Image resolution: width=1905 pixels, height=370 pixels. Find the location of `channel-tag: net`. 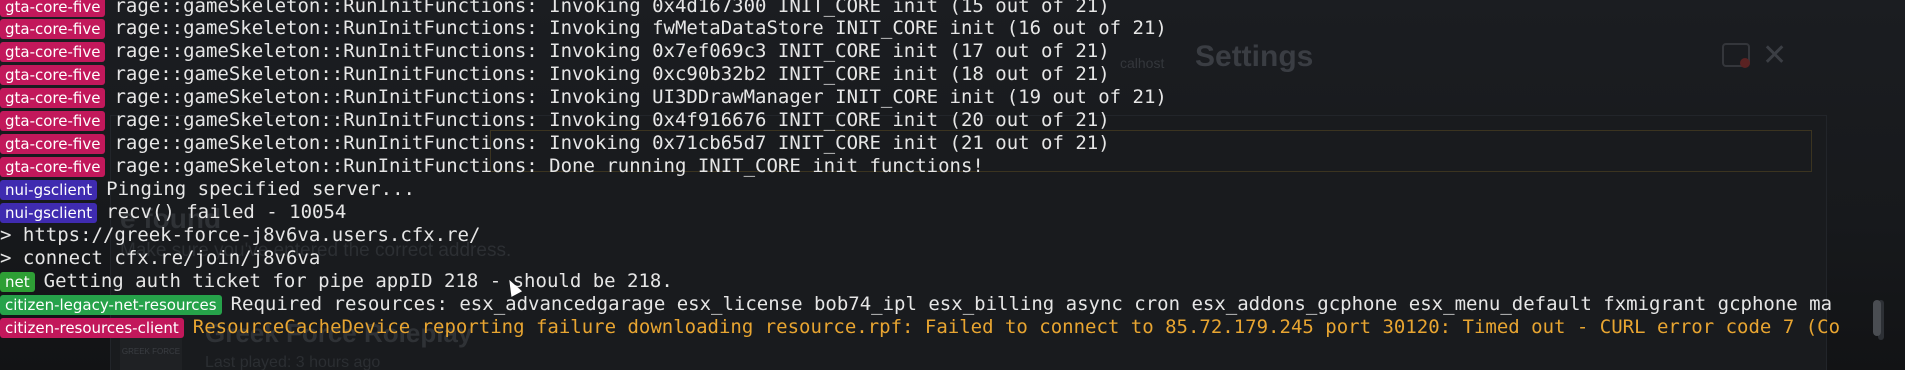

channel-tag: net is located at coordinates (17, 281).